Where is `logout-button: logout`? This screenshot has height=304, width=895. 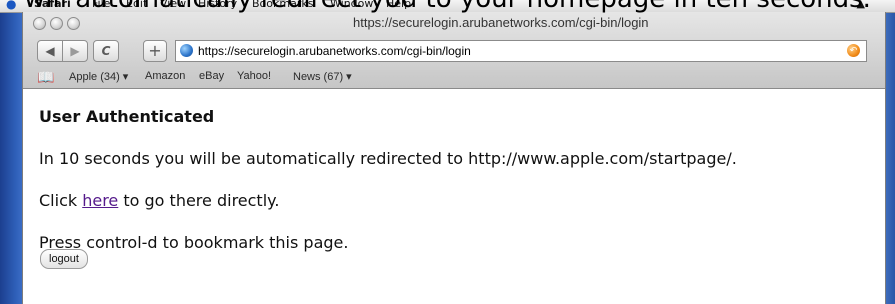 logout-button: logout is located at coordinates (64, 259).